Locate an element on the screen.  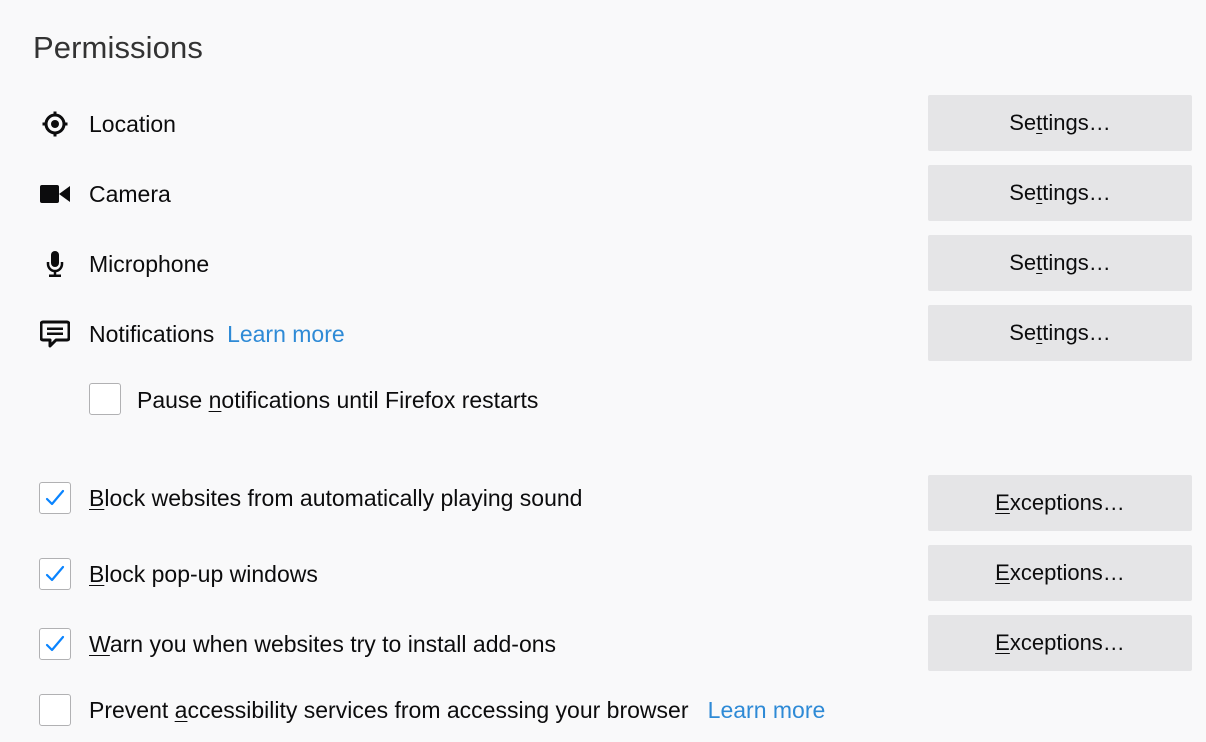
block-sound-checkbox is located at coordinates (55, 498).